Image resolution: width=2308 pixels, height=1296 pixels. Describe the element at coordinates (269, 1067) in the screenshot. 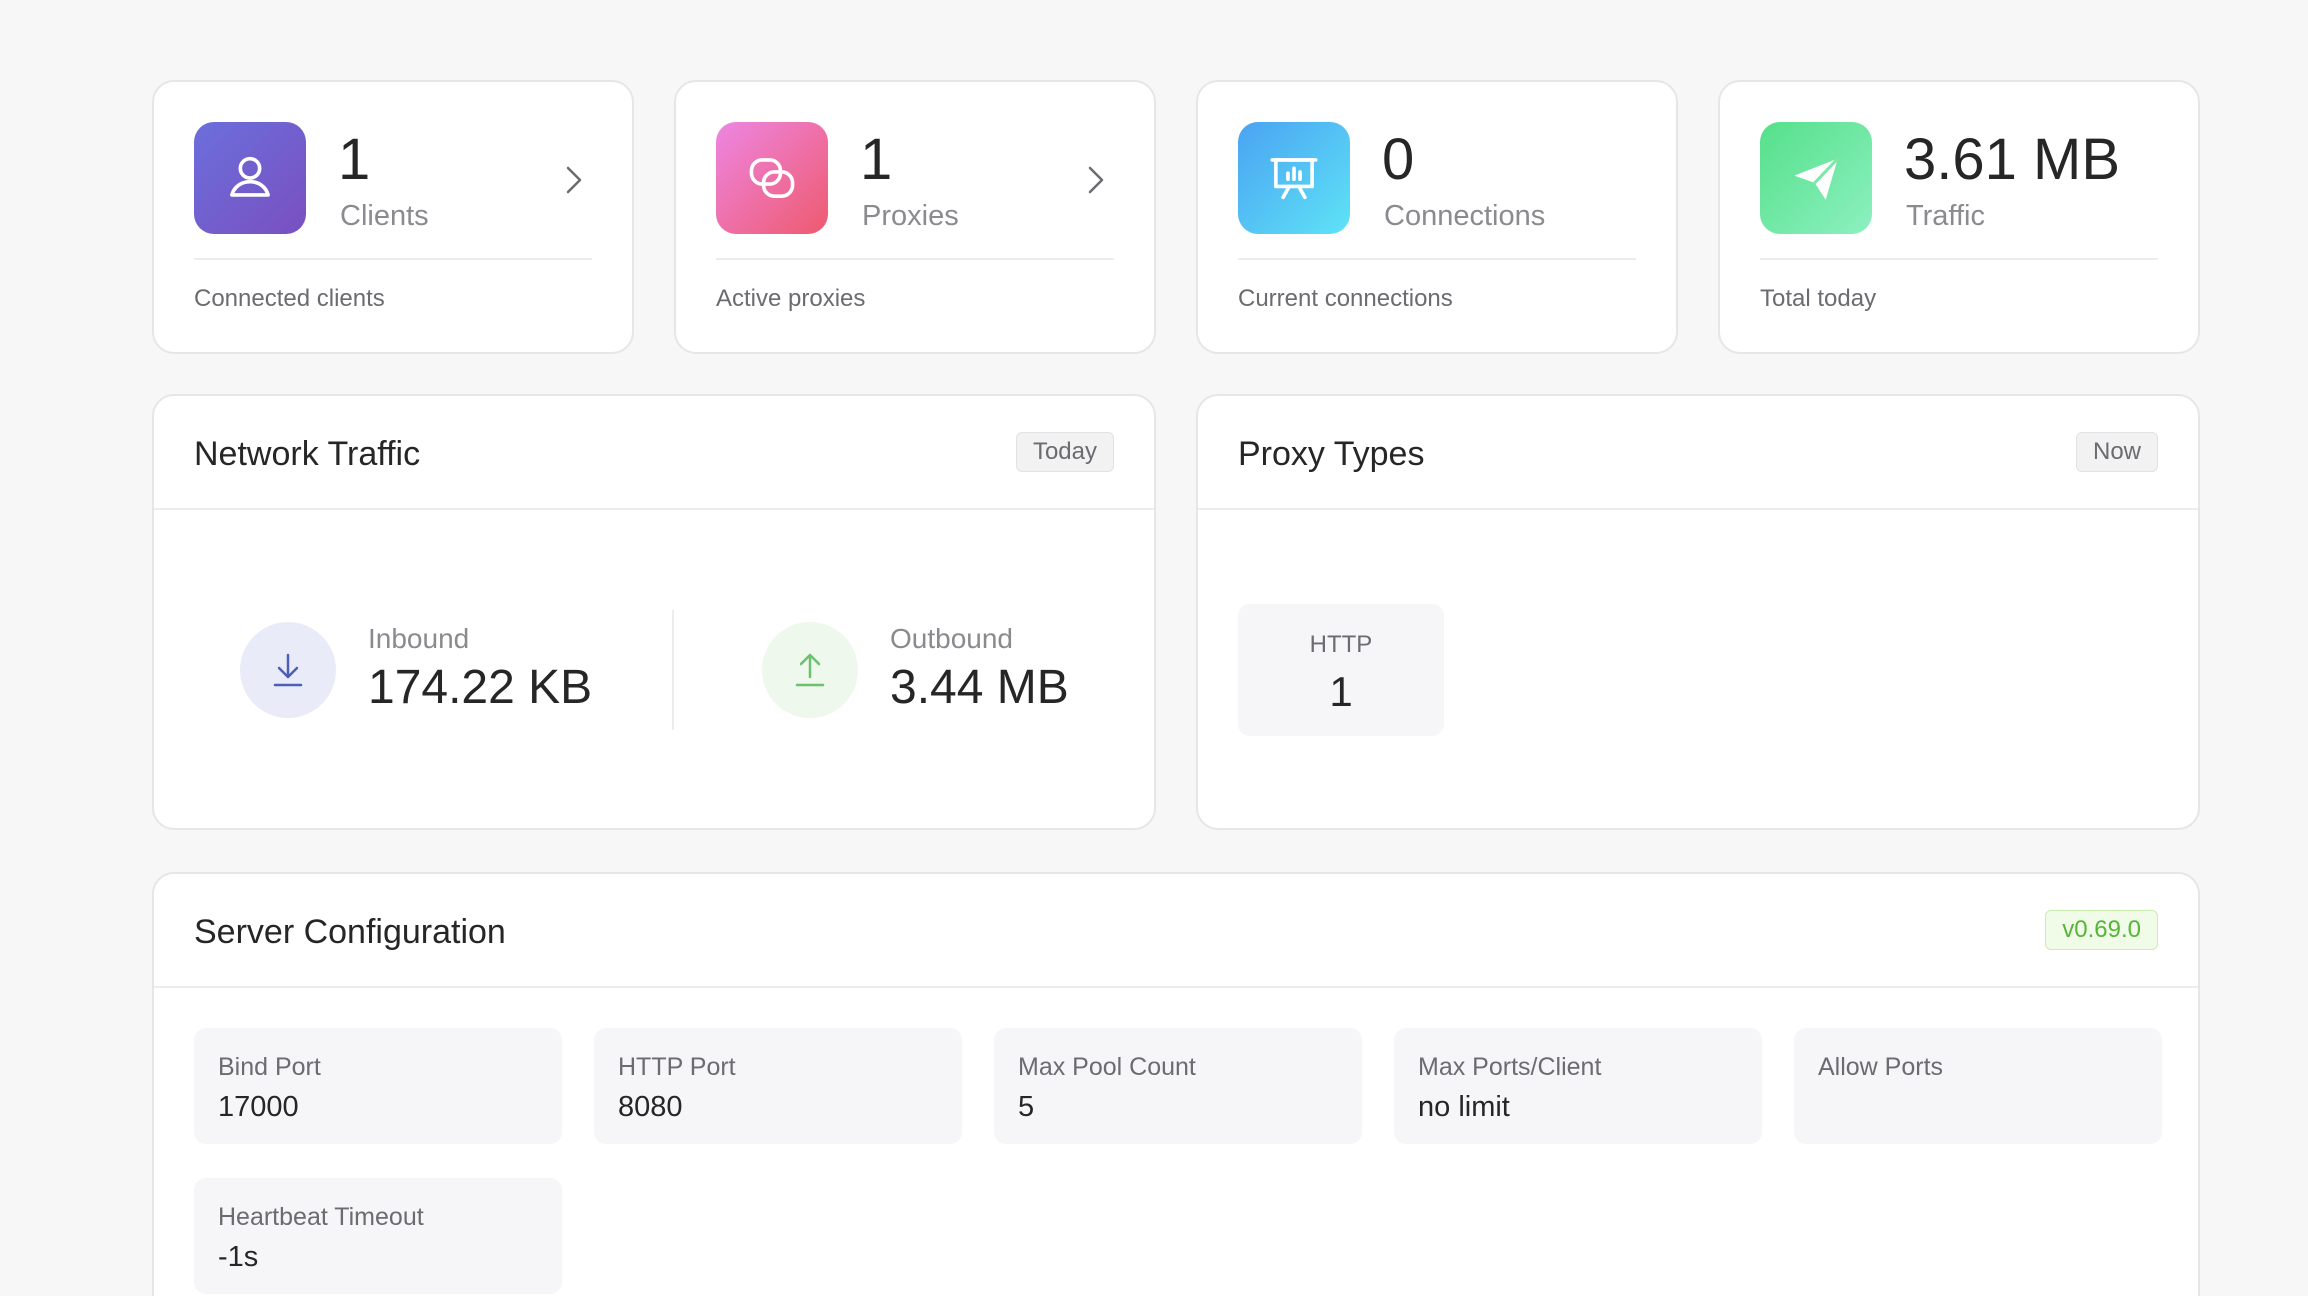

I see `config-label: Bind Port` at that location.